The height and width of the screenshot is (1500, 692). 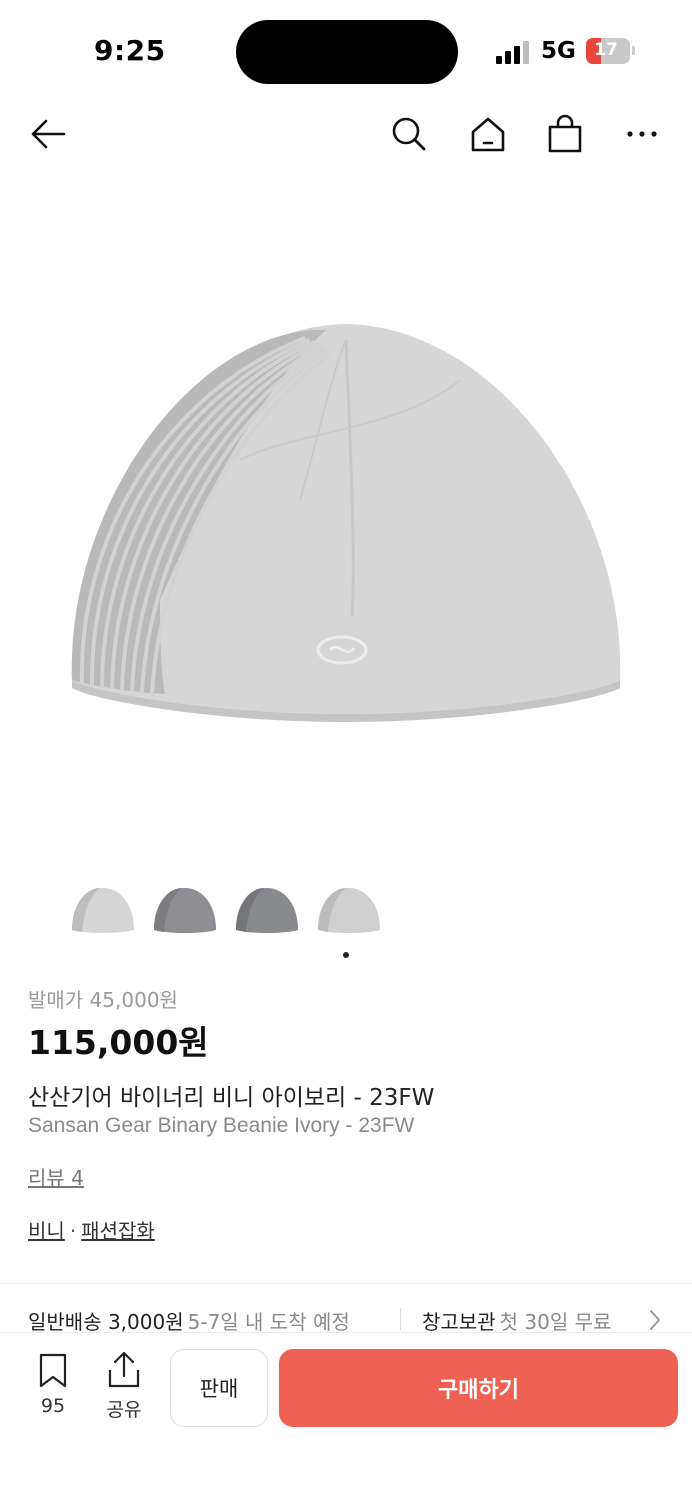 What do you see at coordinates (400, 1319) in the screenshot?
I see `shipping-separator` at bounding box center [400, 1319].